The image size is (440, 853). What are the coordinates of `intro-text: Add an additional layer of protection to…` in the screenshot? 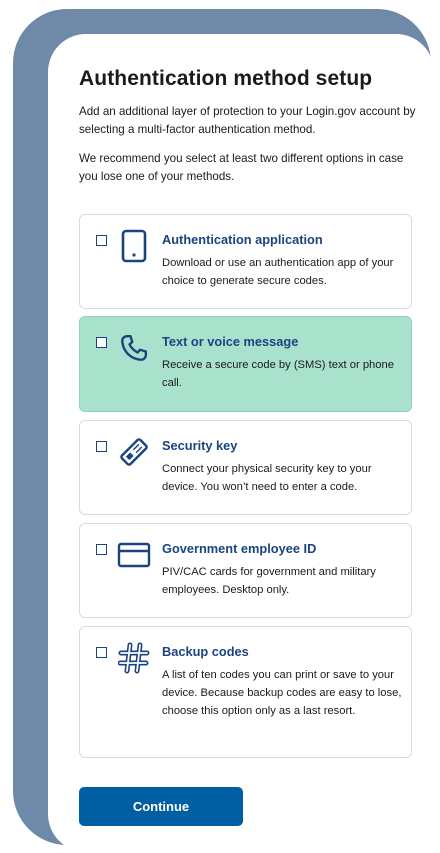 It's located at (247, 120).